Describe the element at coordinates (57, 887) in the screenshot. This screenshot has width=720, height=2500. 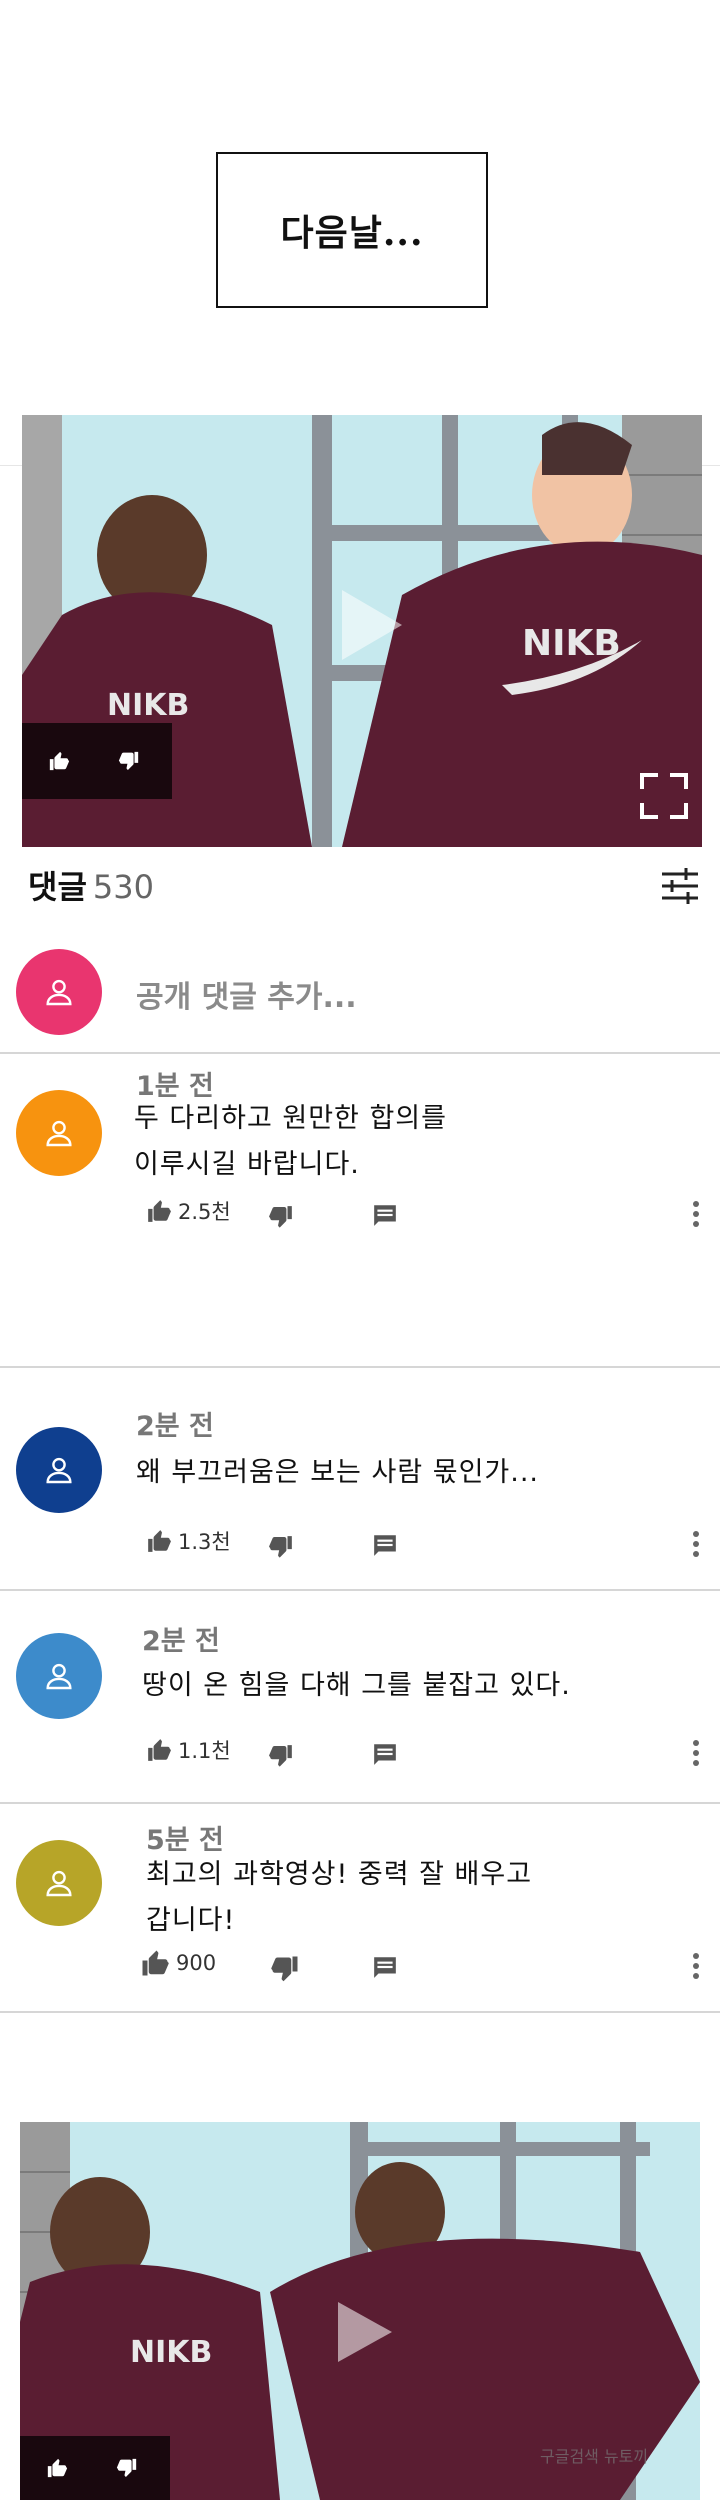
I see `comments-label: 댓글` at that location.